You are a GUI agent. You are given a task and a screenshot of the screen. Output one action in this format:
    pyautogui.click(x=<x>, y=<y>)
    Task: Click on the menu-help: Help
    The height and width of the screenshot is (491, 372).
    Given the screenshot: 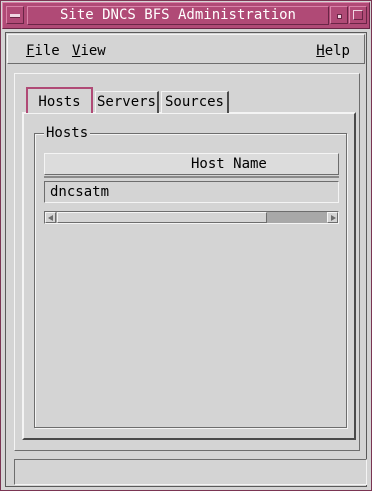 What is the action you would take?
    pyautogui.click(x=333, y=51)
    